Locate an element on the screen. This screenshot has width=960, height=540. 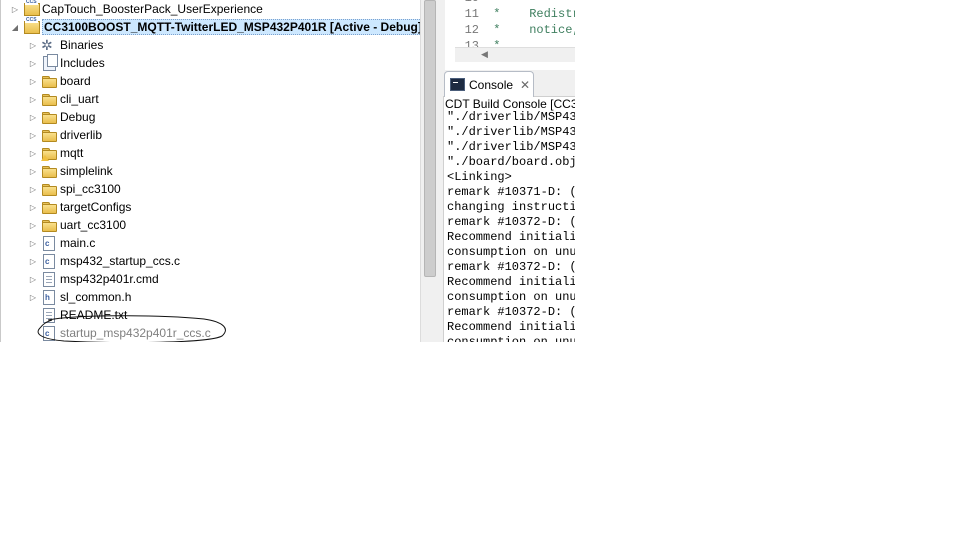
tree-item-label: mqtt is located at coordinates (72, 153).